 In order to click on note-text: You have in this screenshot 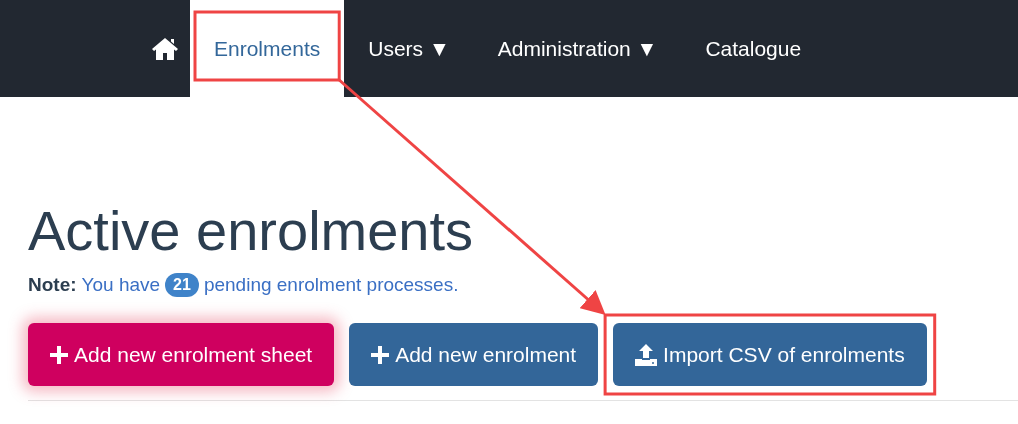, I will do `click(121, 285)`.